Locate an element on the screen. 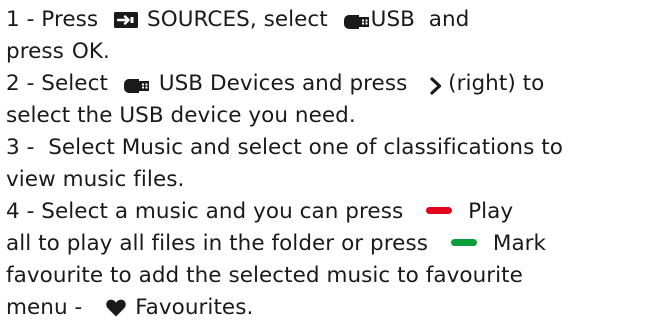 This screenshot has width=660, height=333. red-key-icon is located at coordinates (439, 210).